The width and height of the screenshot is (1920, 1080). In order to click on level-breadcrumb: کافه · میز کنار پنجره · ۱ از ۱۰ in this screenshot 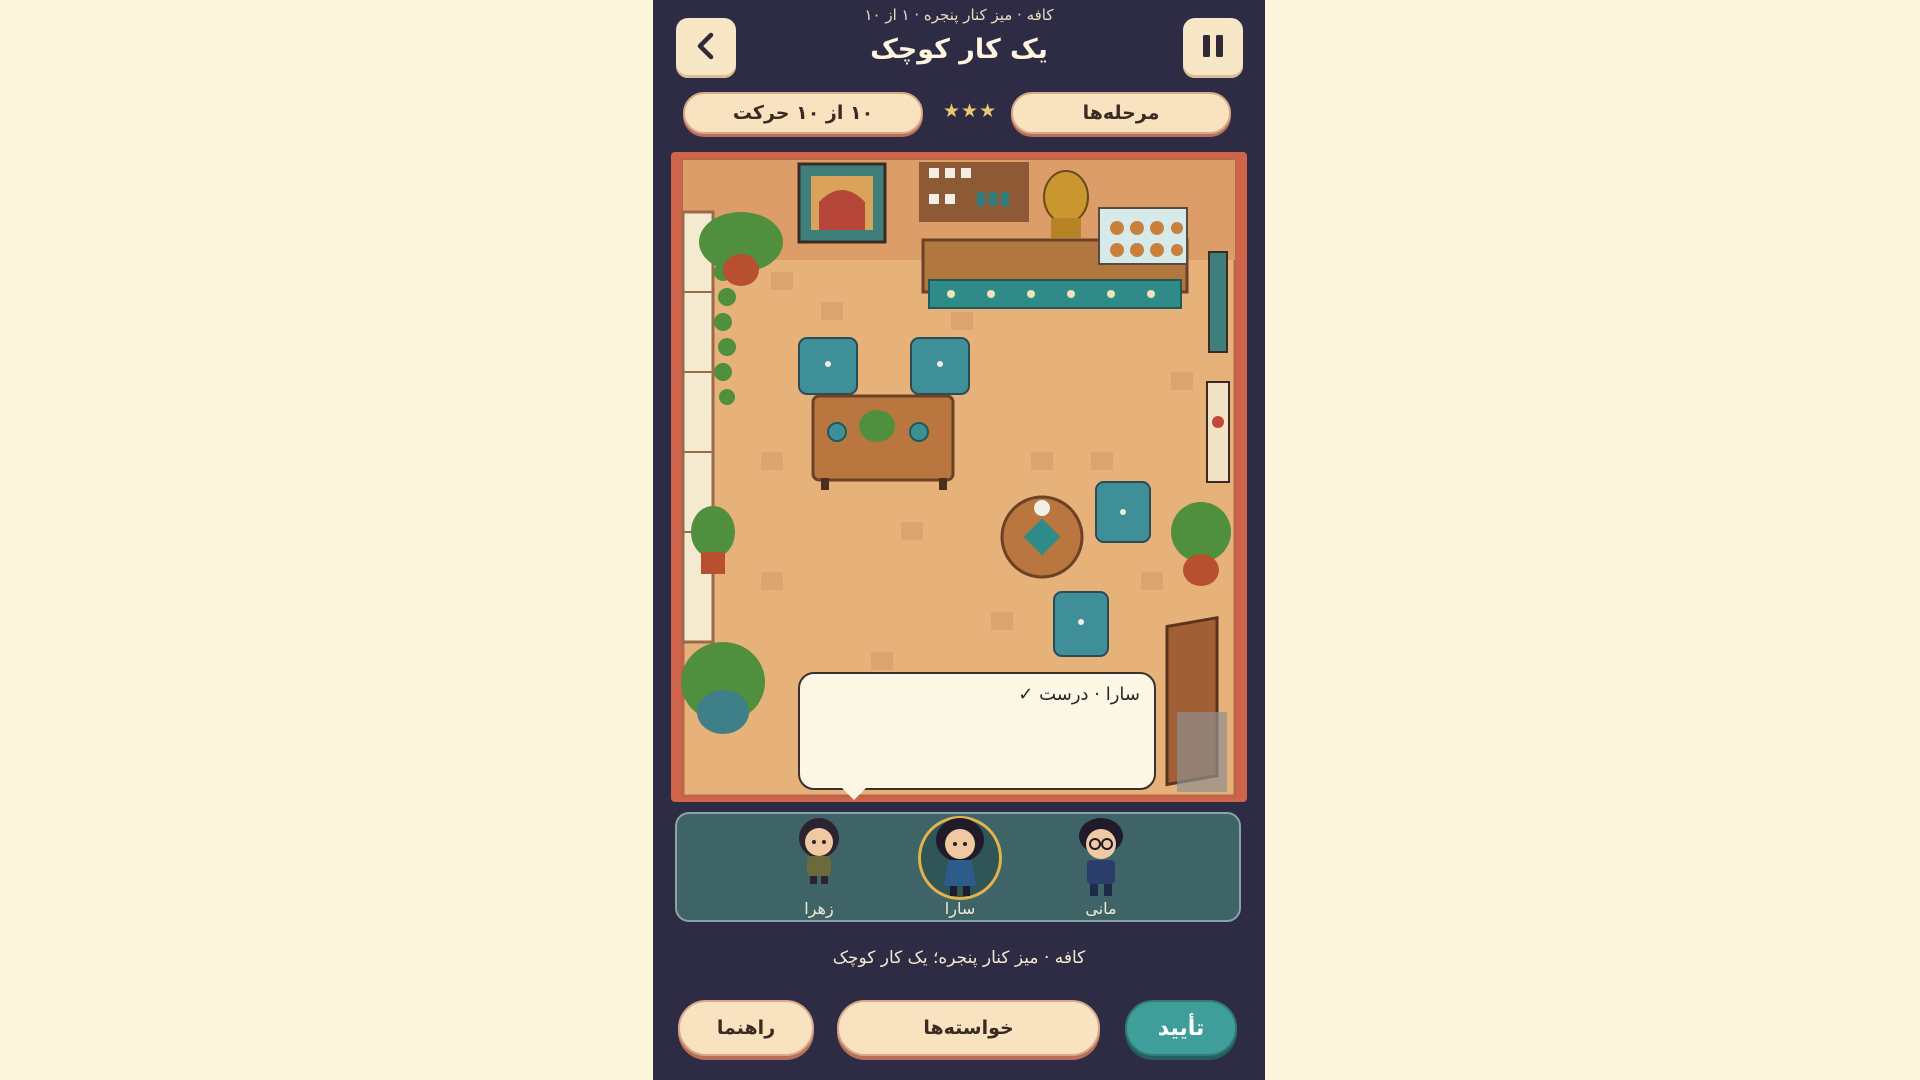, I will do `click(959, 15)`.